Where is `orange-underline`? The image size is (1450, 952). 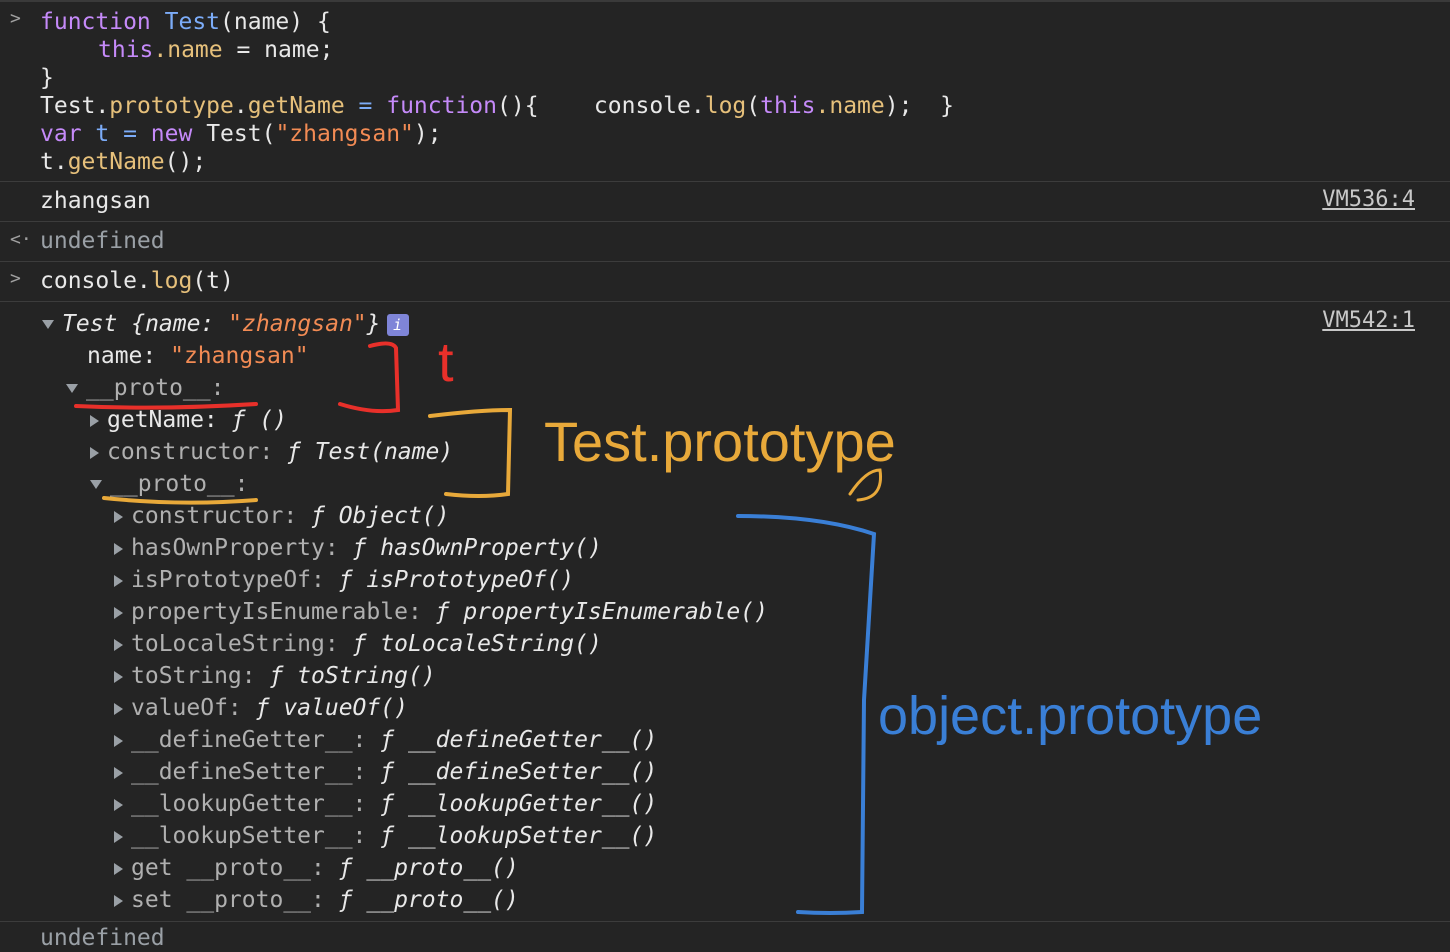 orange-underline is located at coordinates (180, 500).